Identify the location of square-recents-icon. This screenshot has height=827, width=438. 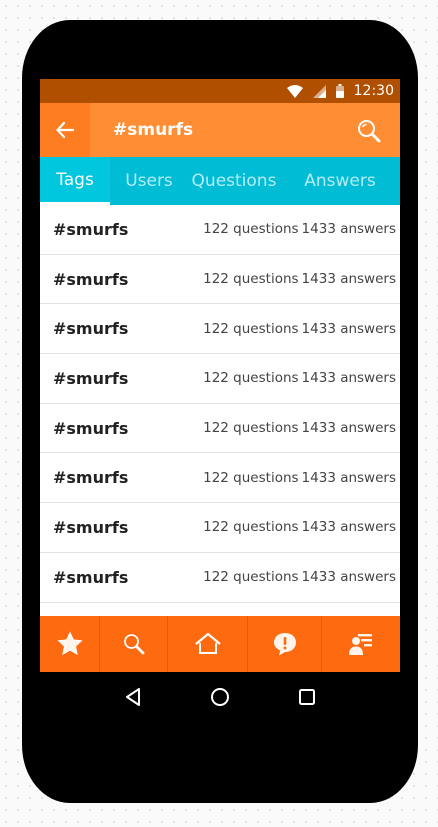
(306, 697).